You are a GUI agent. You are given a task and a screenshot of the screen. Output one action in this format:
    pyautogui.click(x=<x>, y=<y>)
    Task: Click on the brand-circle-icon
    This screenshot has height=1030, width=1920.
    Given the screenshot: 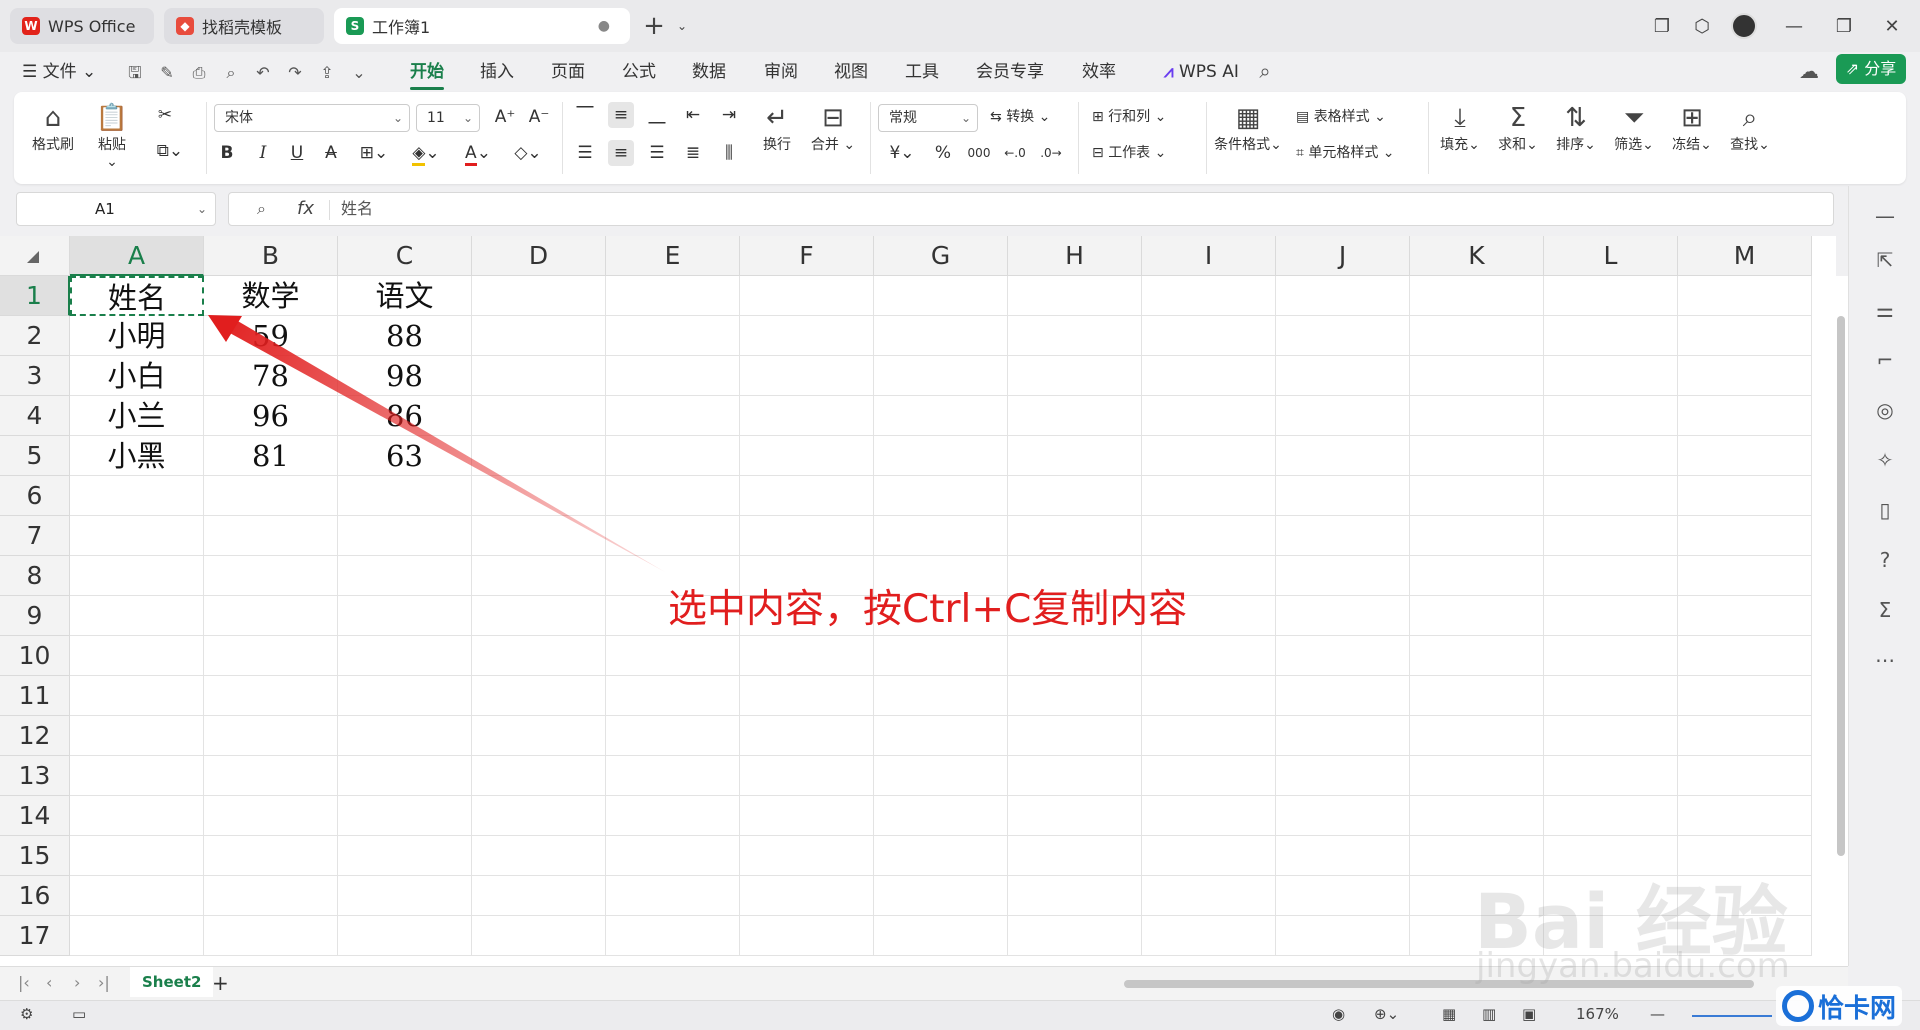 What is the action you would take?
    pyautogui.click(x=1798, y=1006)
    